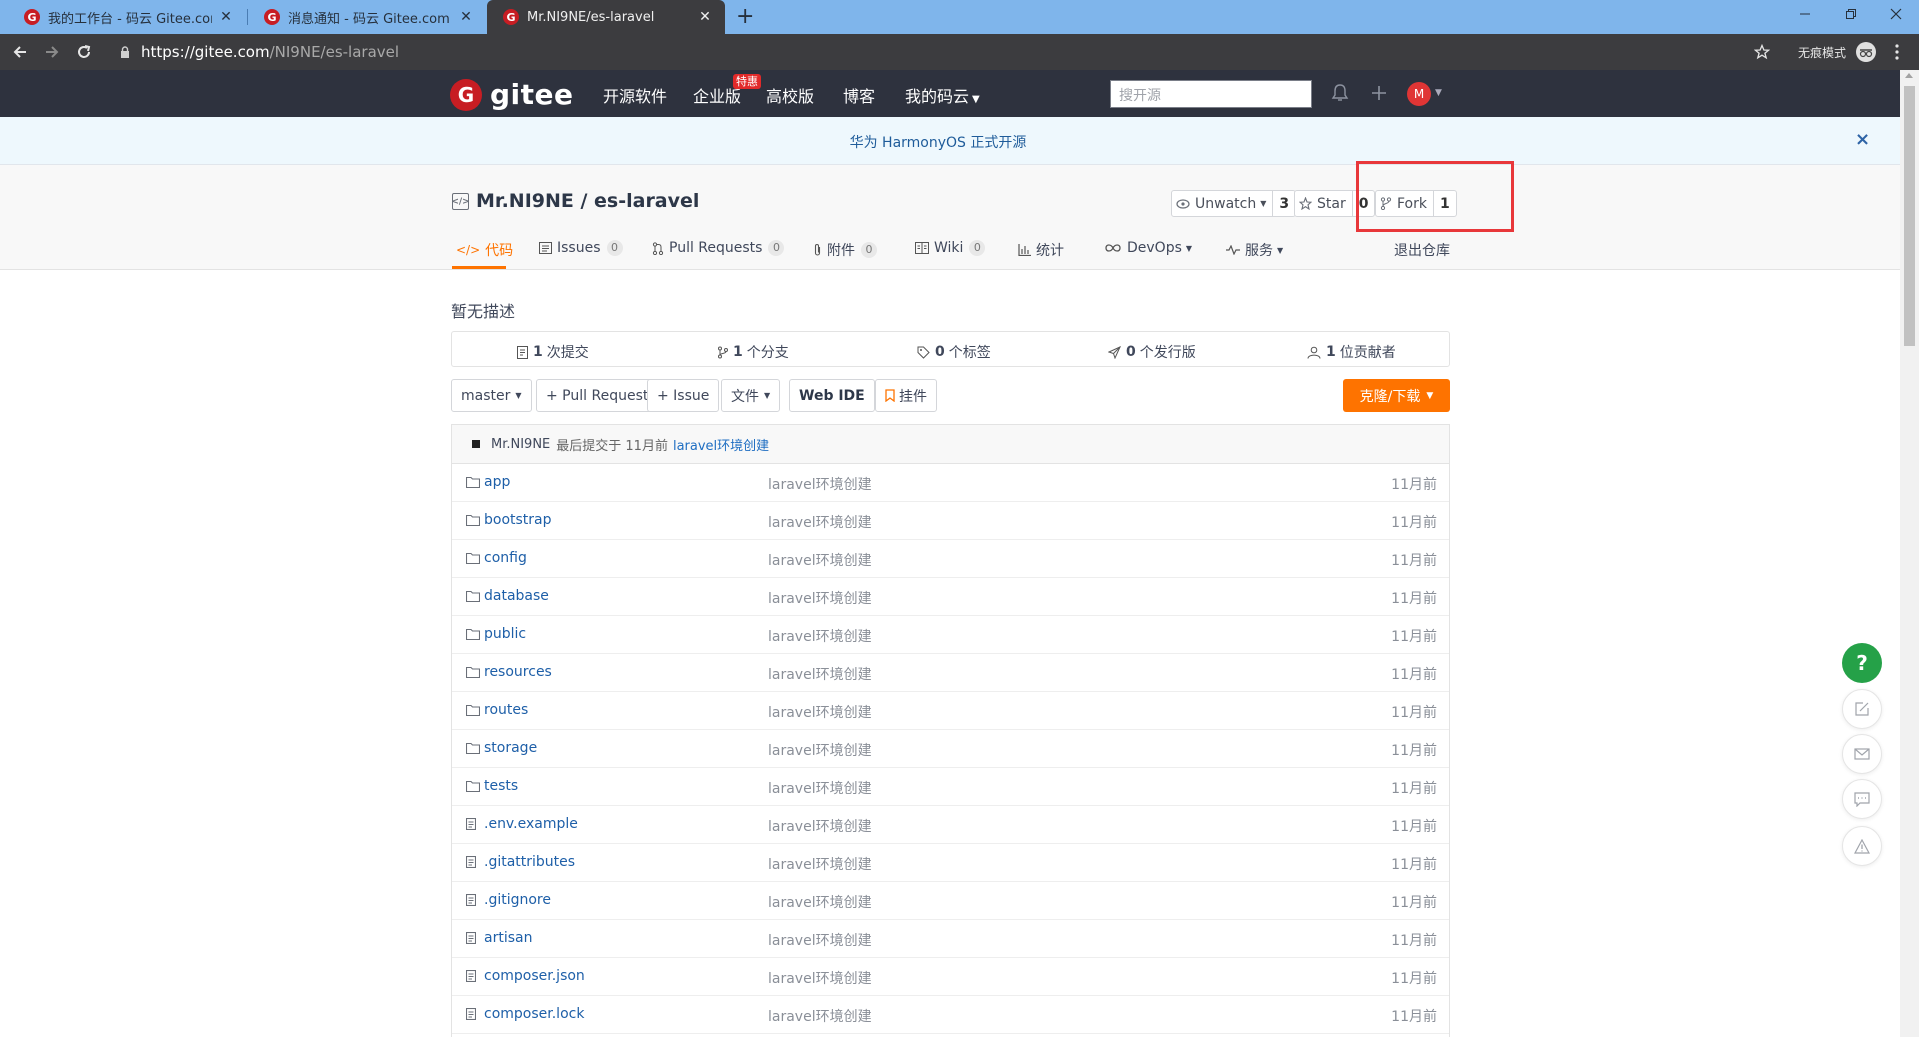  What do you see at coordinates (938, 142) in the screenshot?
I see `announcement-text: 华为 HarmonyOS 正式开源` at bounding box center [938, 142].